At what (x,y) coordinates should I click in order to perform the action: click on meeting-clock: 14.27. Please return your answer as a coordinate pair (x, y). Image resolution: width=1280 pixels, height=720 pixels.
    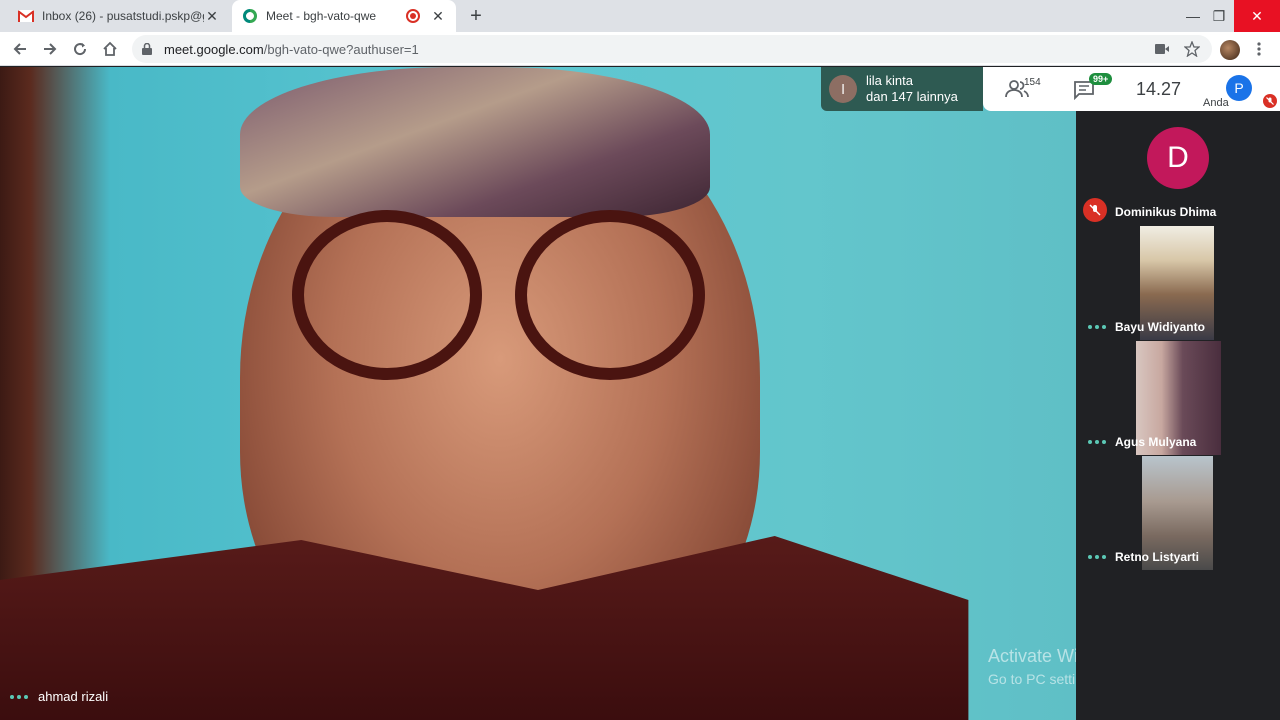
    Looking at the image, I should click on (1159, 89).